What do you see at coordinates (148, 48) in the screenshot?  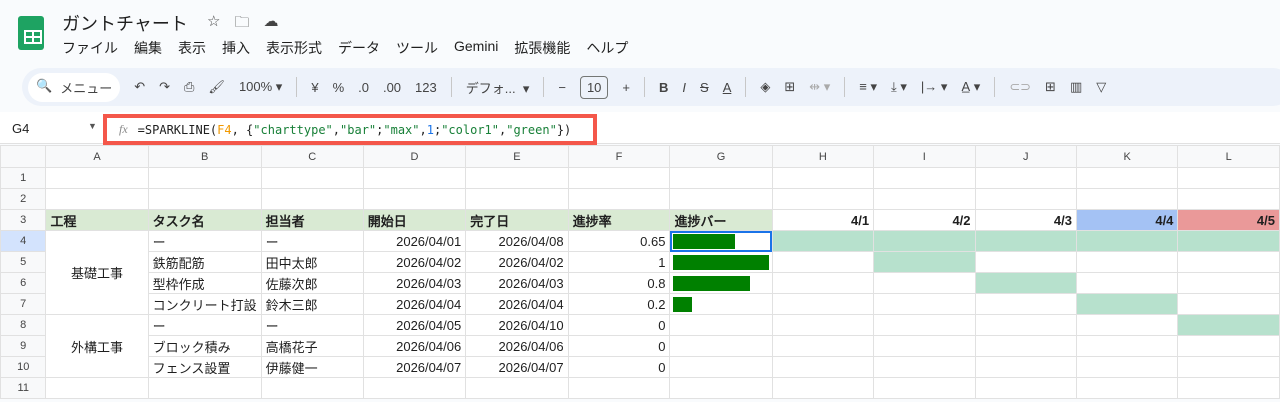 I see `menu-1: 編集` at bounding box center [148, 48].